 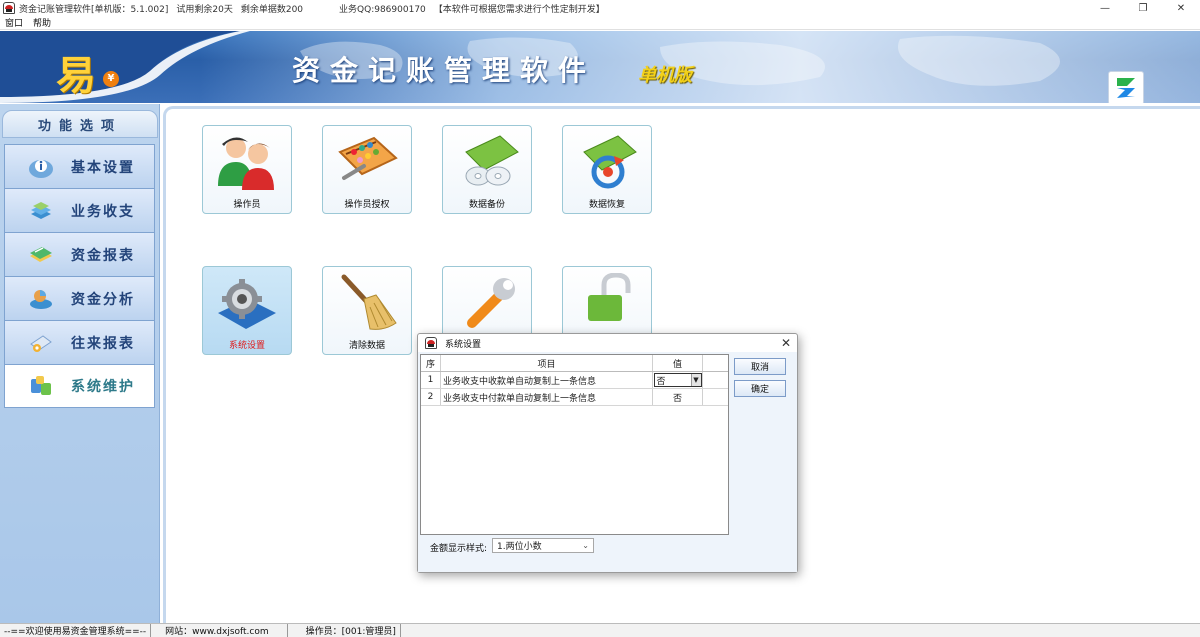 I want to click on tile-data-restore: 数据恢复, so click(x=607, y=169).